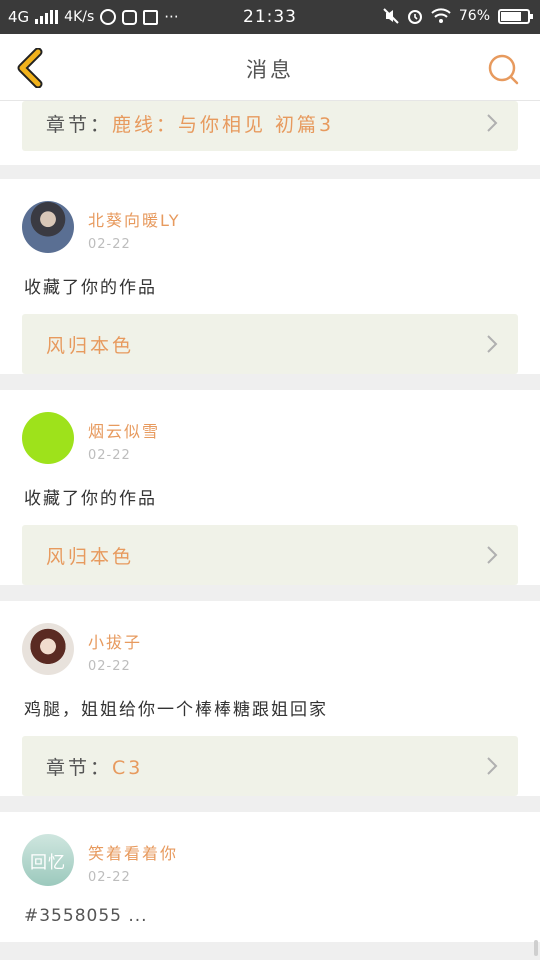 The image size is (540, 960). What do you see at coordinates (536, 948) in the screenshot?
I see `scrollbar` at bounding box center [536, 948].